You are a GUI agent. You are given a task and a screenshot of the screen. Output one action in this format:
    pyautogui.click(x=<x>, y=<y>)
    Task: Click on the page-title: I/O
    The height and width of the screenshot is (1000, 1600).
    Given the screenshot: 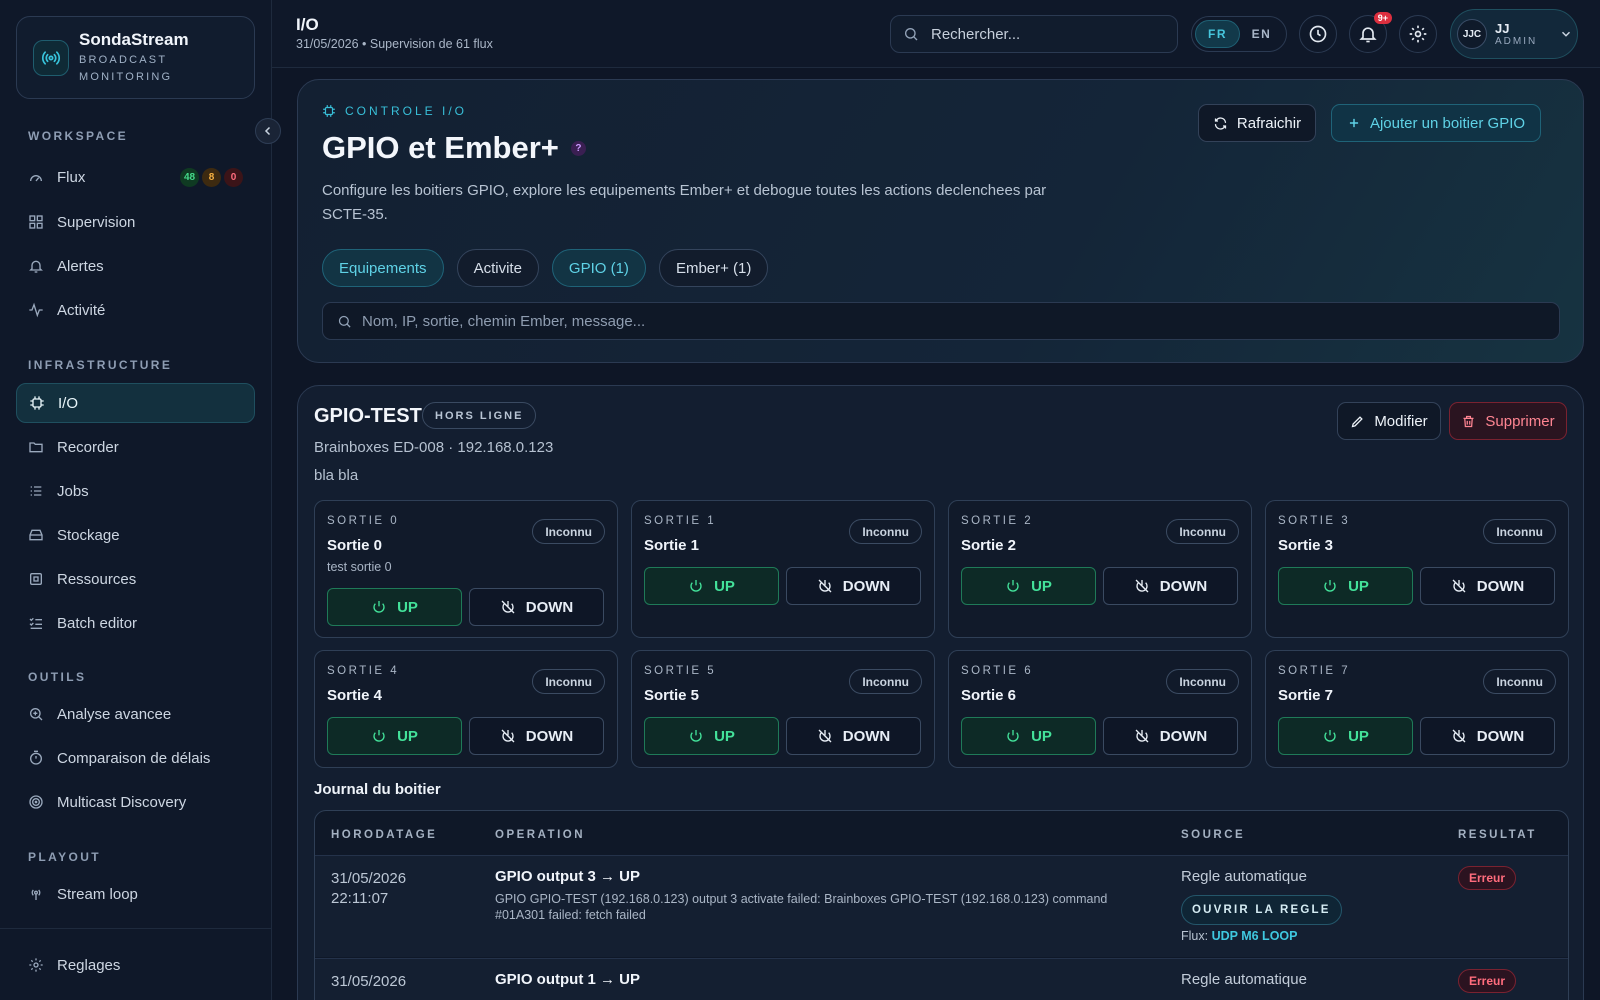 What is the action you would take?
    pyautogui.click(x=307, y=24)
    